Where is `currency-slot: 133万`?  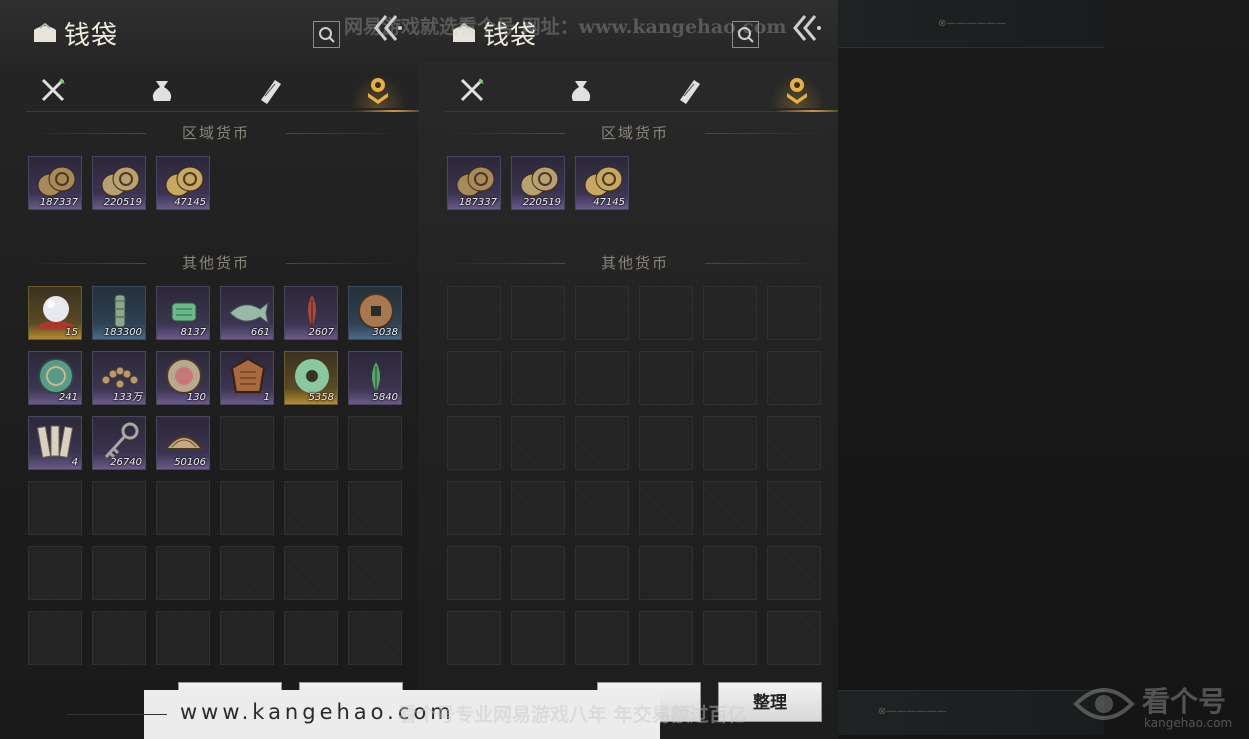
currency-slot: 133万 is located at coordinates (119, 378).